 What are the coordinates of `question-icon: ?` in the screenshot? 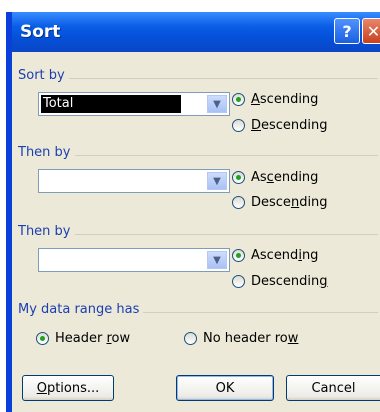 It's located at (347, 31).